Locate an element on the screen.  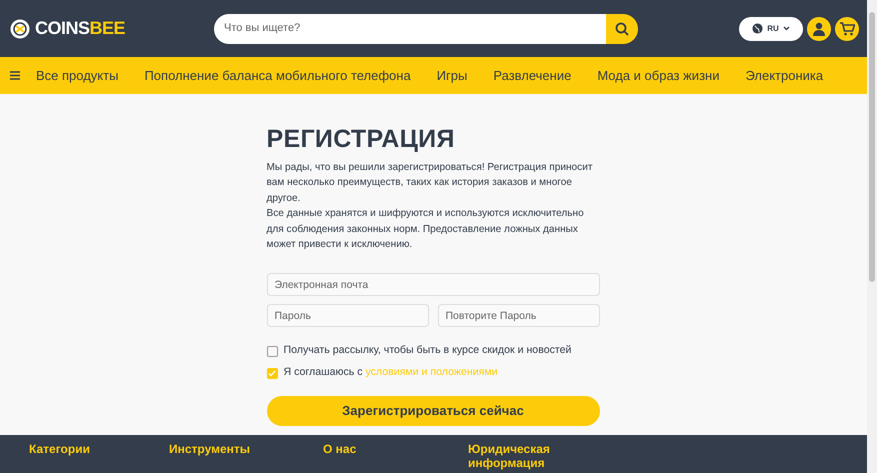
page-title: РЕГИСТРАЦИЯ is located at coordinates (361, 139).